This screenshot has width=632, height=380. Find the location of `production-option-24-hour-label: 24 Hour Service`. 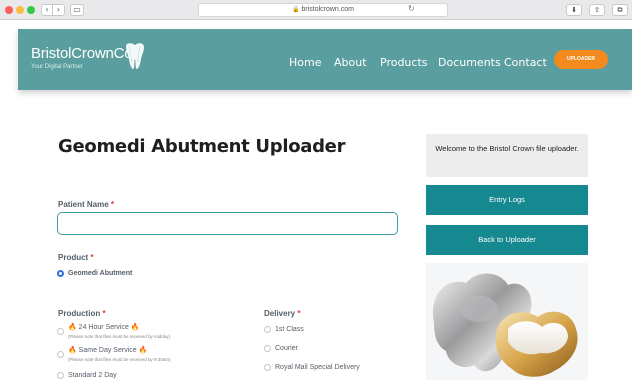

production-option-24-hour-label: 24 Hour Service is located at coordinates (103, 327).